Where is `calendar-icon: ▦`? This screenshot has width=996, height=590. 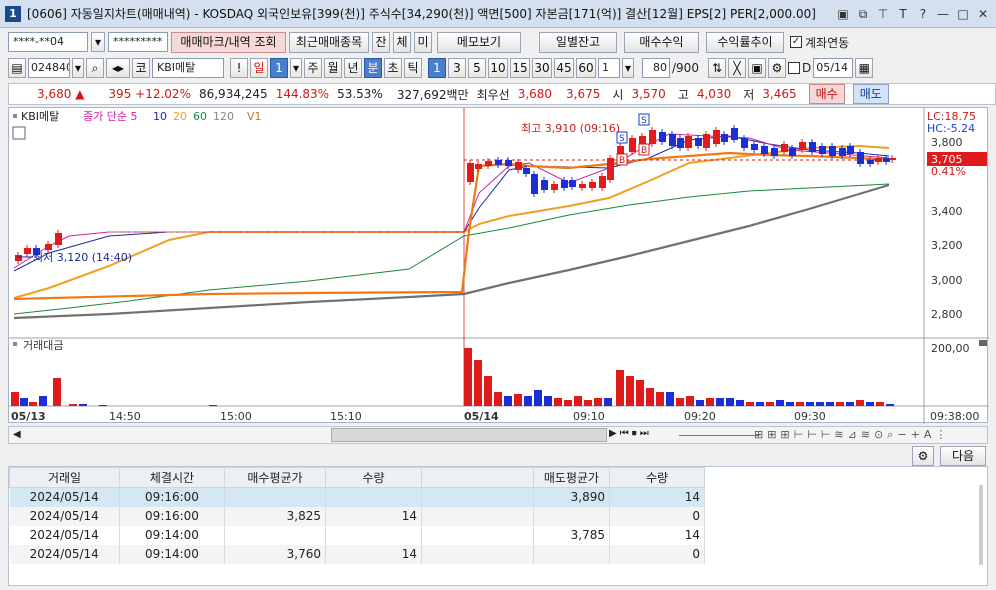
calendar-icon: ▦ is located at coordinates (864, 68).